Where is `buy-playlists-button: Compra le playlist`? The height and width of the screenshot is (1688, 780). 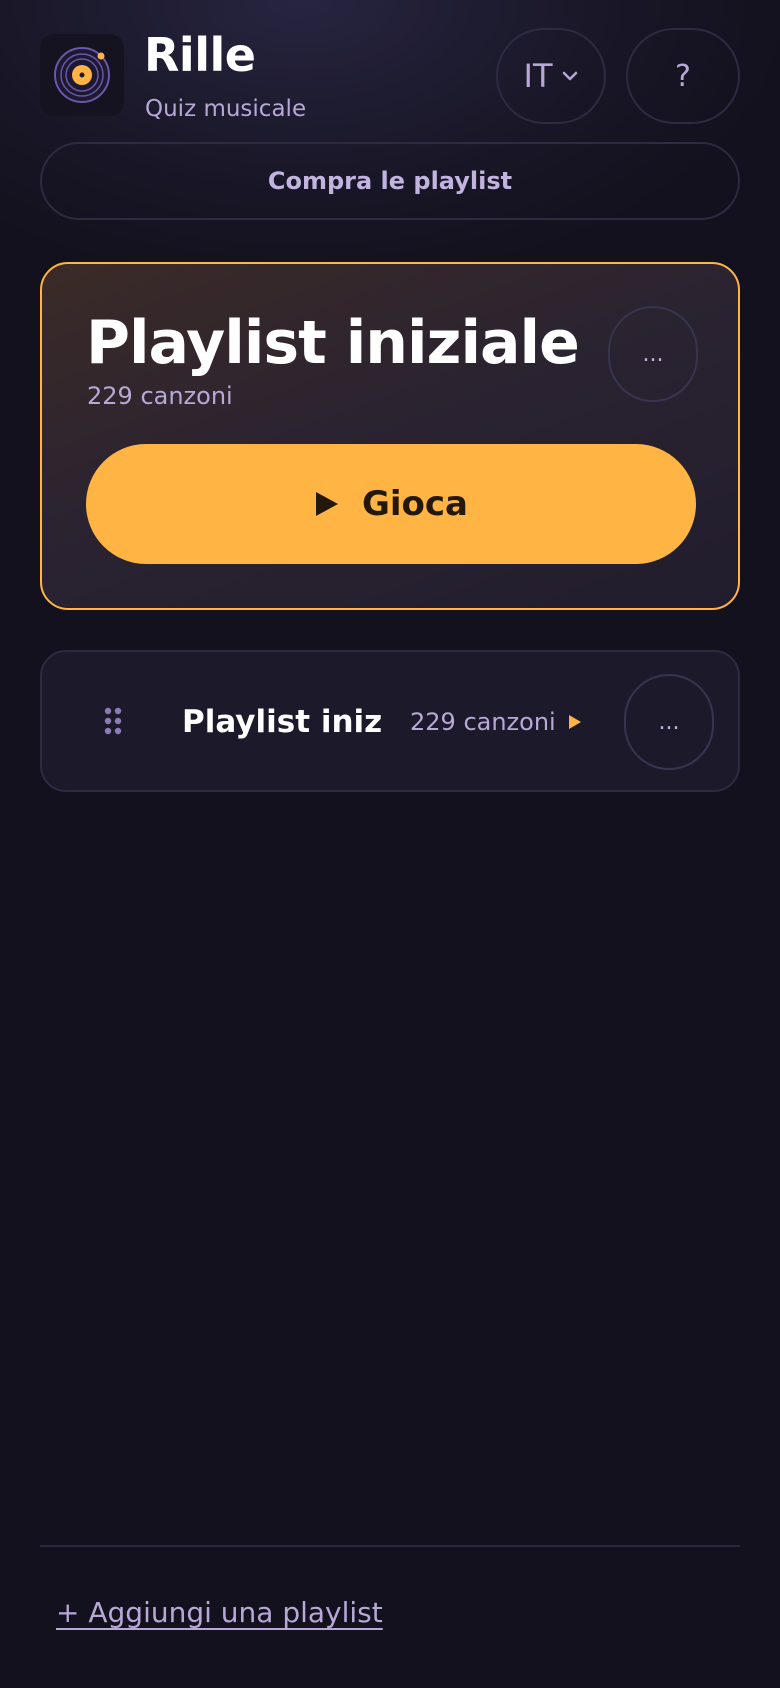
buy-playlists-button: Compra le playlist is located at coordinates (390, 181).